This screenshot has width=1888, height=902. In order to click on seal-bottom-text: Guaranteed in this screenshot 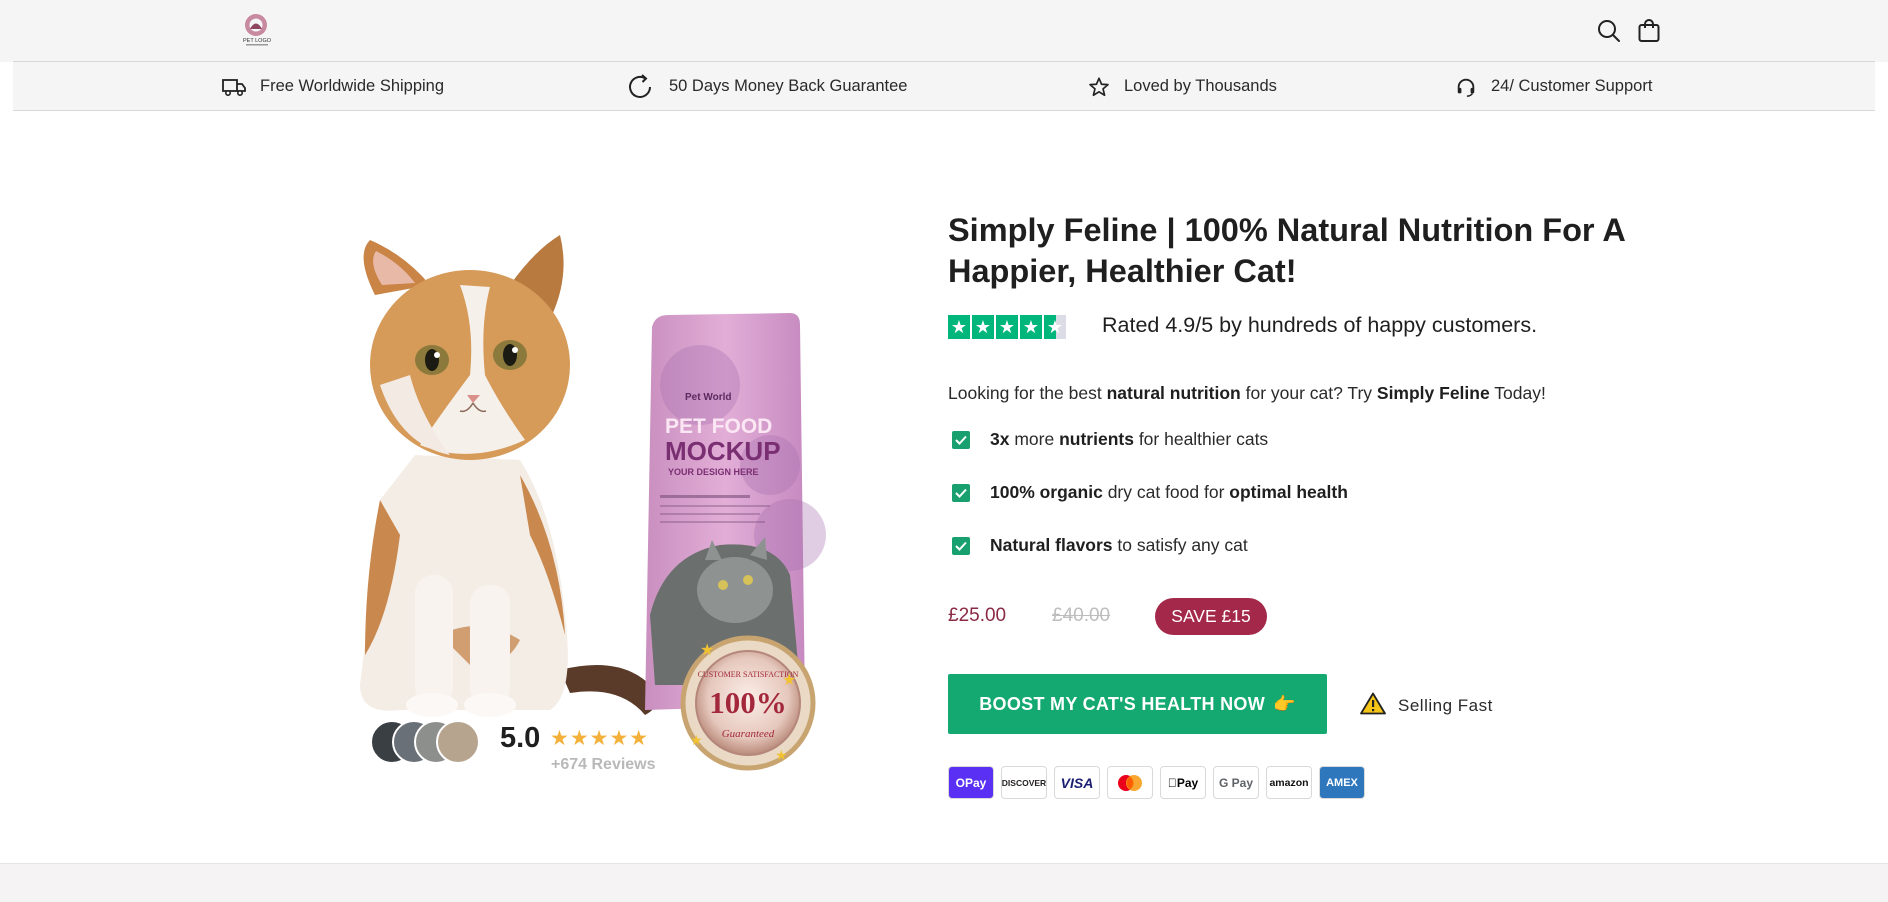, I will do `click(748, 734)`.